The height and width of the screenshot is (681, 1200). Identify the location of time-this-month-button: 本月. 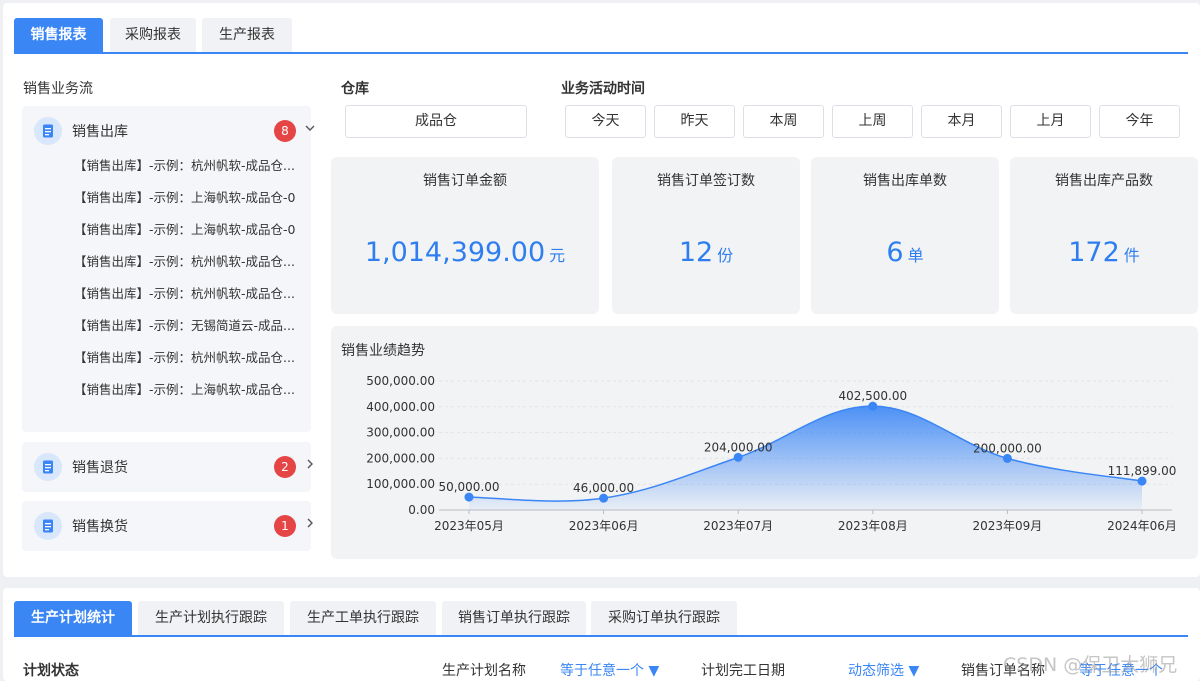
(961, 121).